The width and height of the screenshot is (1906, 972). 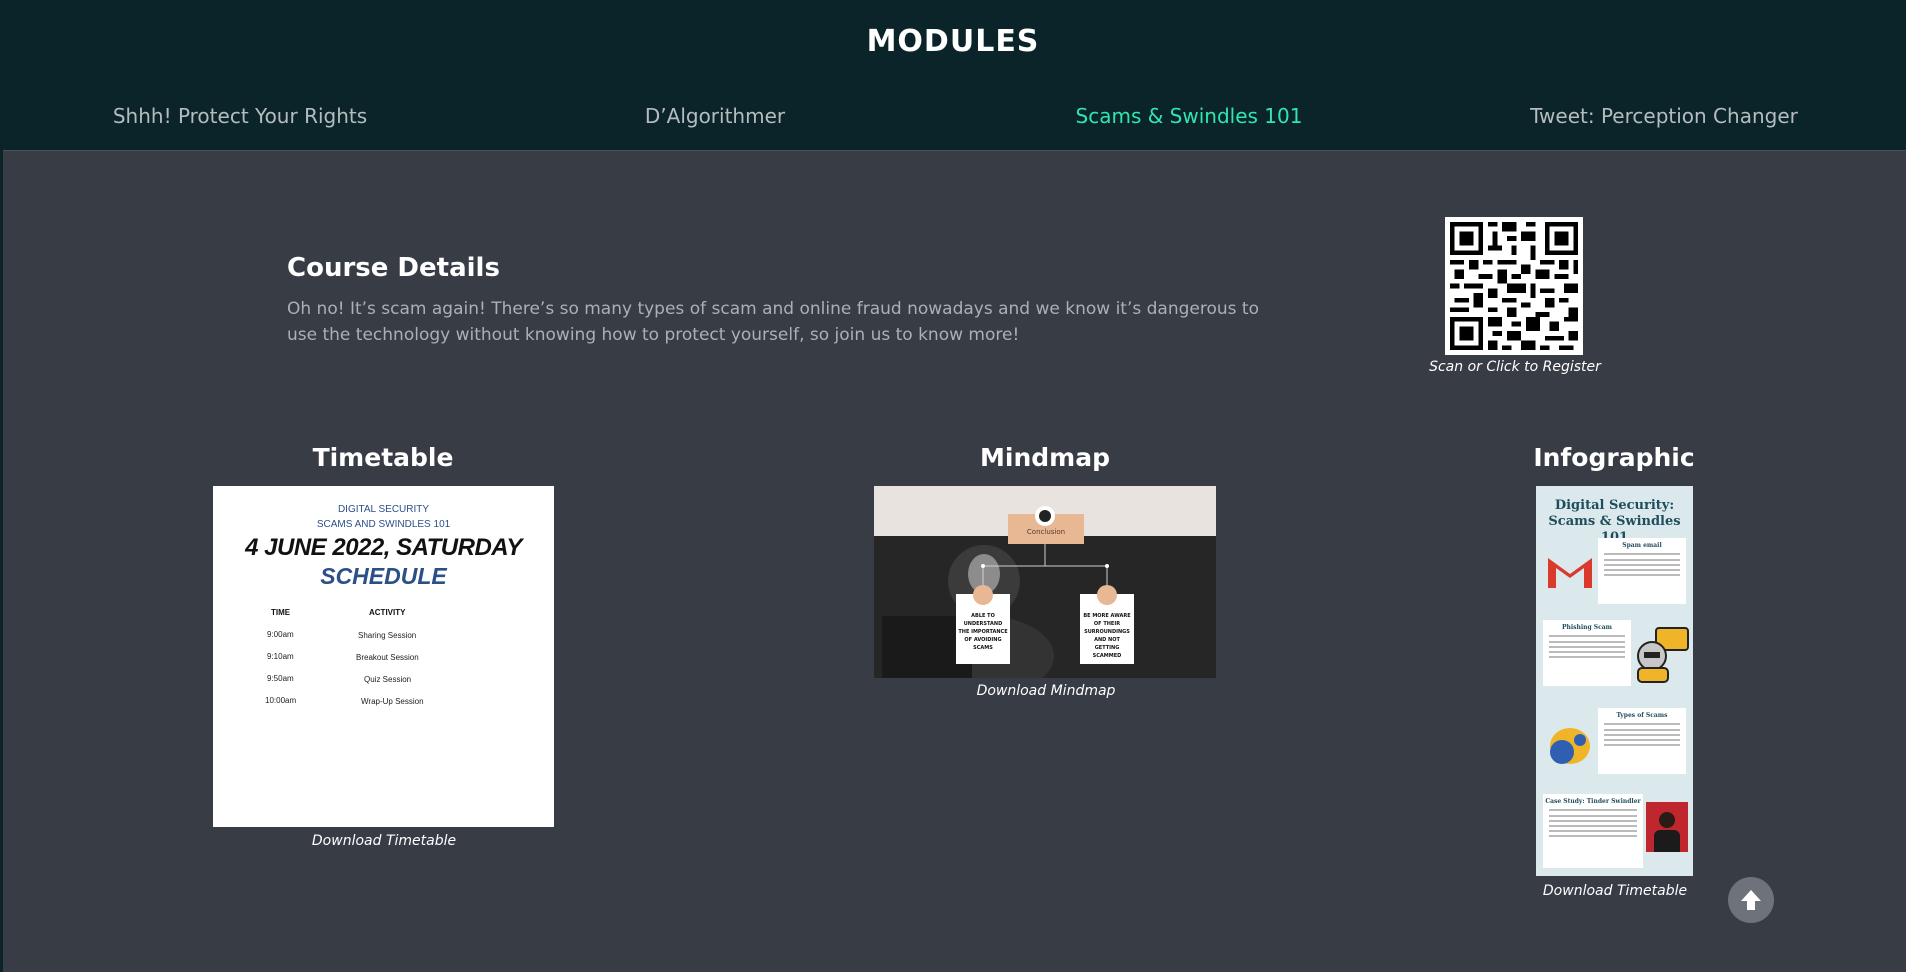 I want to click on tt-schedule-heading: SCHEDULE, so click(x=383, y=576).